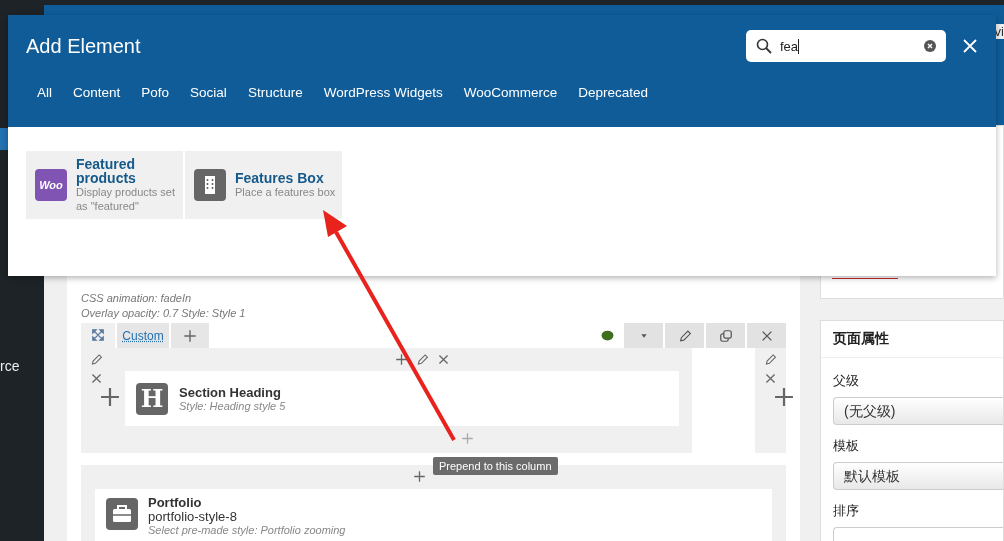 This screenshot has height=541, width=1004. I want to click on copy-icon, so click(725, 335).